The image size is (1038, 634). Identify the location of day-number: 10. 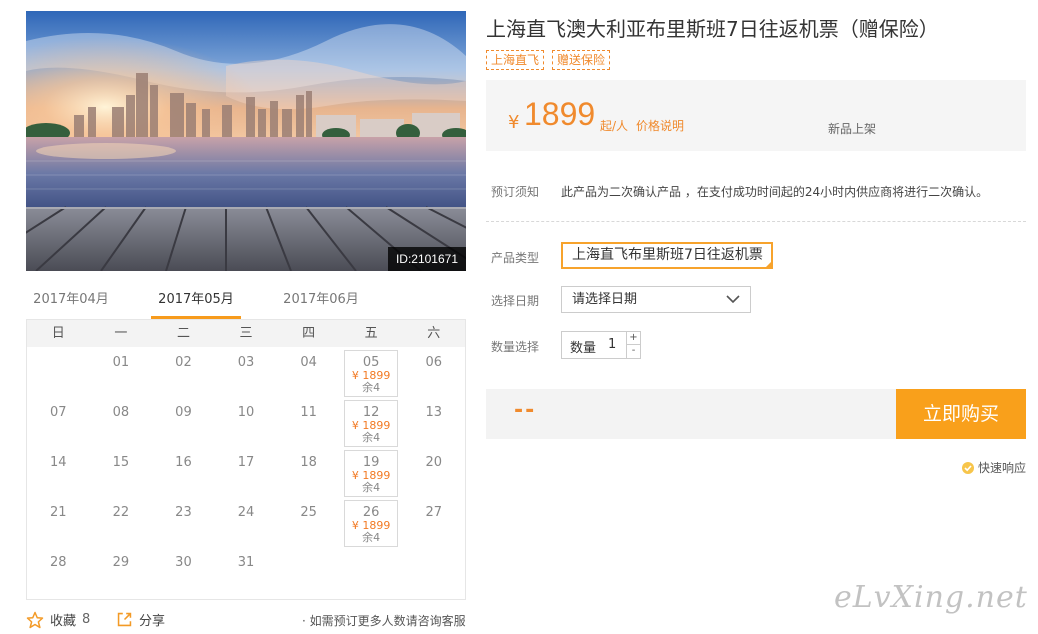
(246, 412).